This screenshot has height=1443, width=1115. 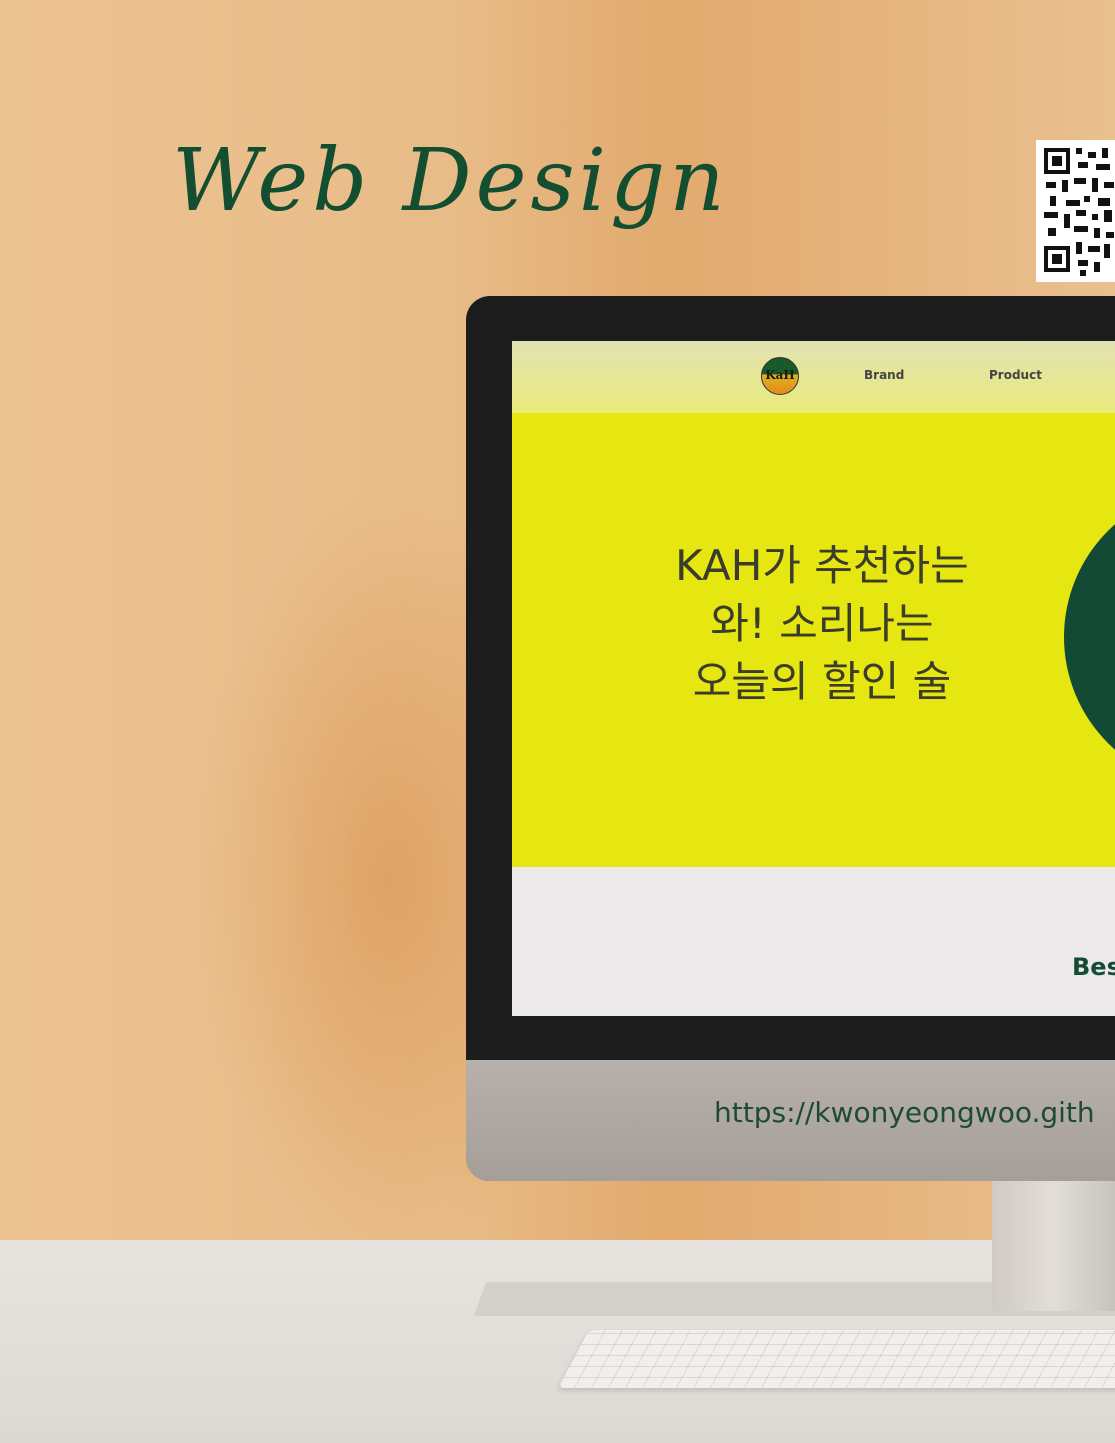 I want to click on hero-line-1: KAH가 추천하는, so click(x=822, y=565).